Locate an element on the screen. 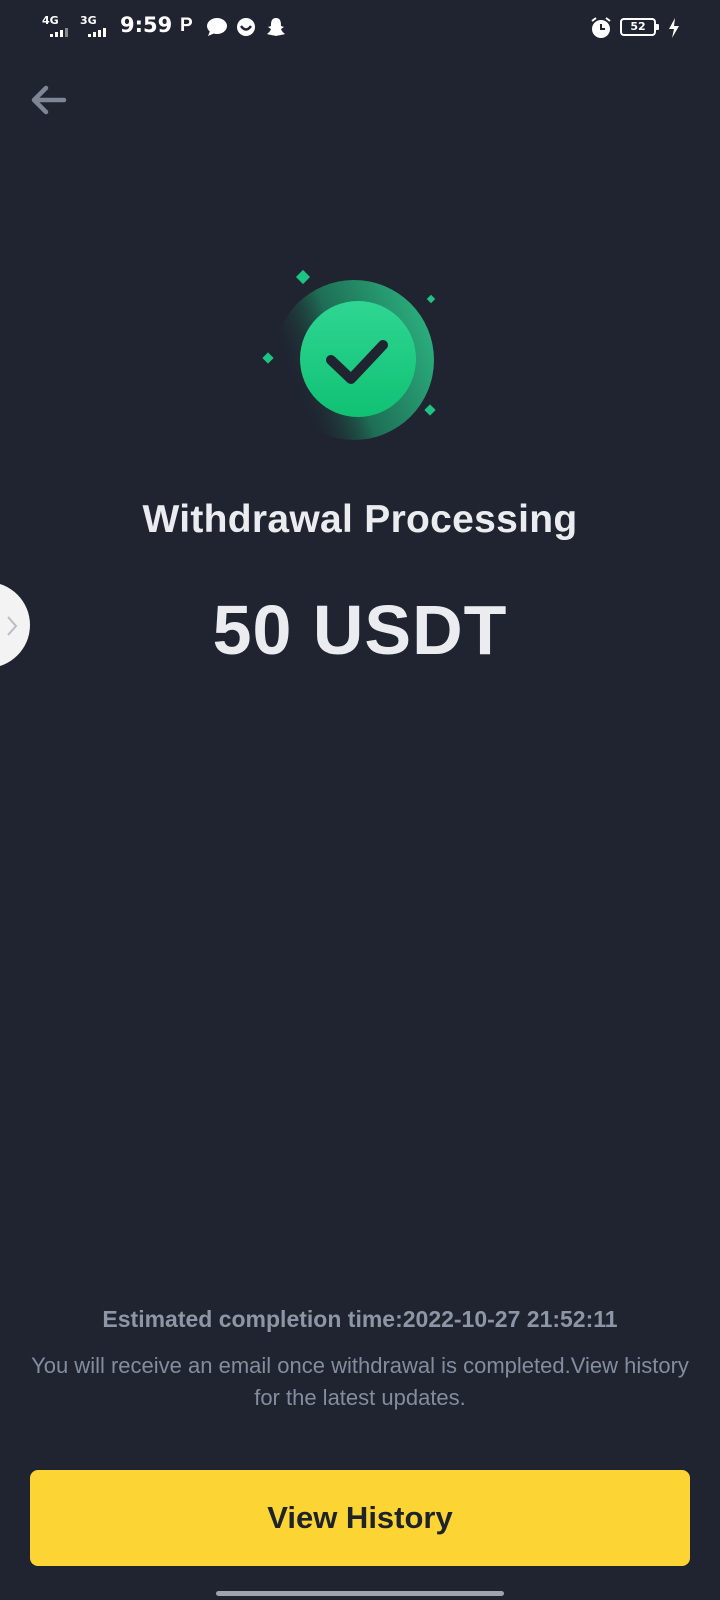 This screenshot has height=1600, width=720. signal-3g: 3G is located at coordinates (88, 20).